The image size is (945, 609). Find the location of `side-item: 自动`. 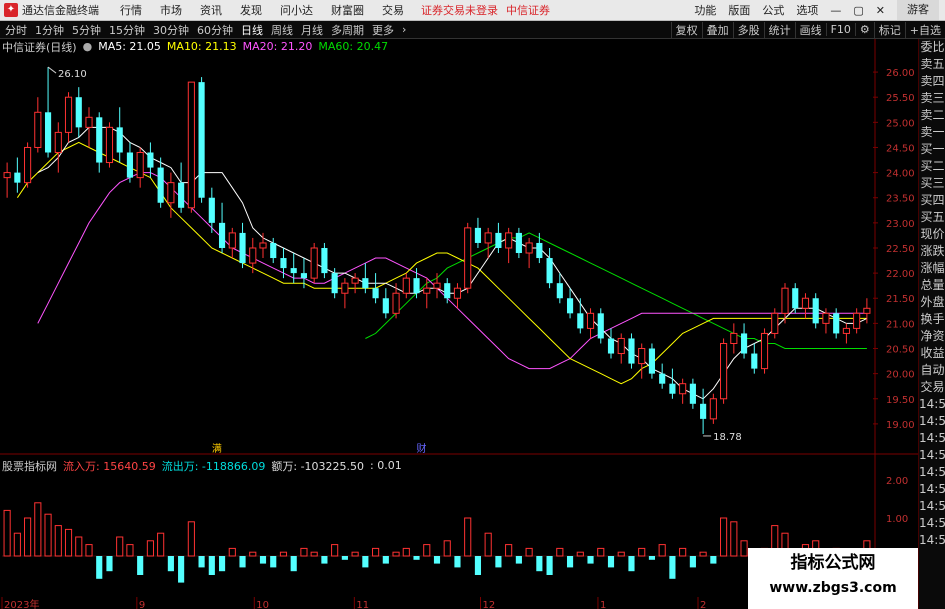

side-item: 自动 is located at coordinates (932, 370).